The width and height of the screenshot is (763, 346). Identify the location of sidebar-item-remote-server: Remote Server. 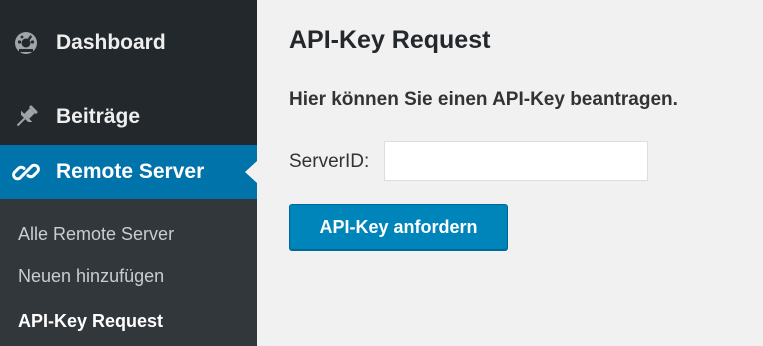
(128, 172).